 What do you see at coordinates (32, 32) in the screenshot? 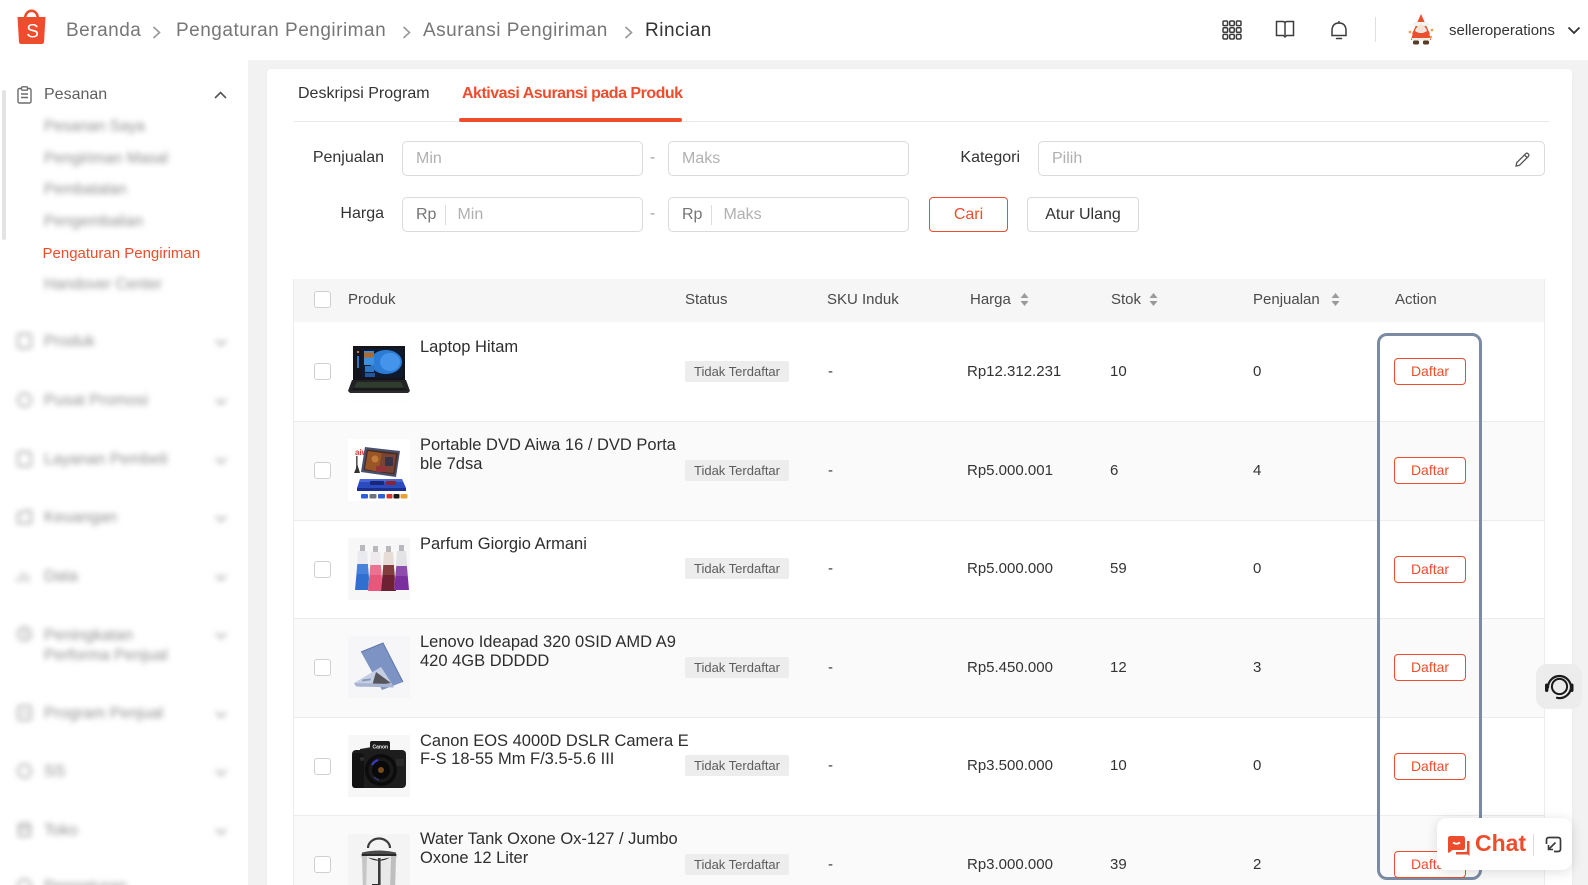
I see `svg-text: S` at bounding box center [32, 32].